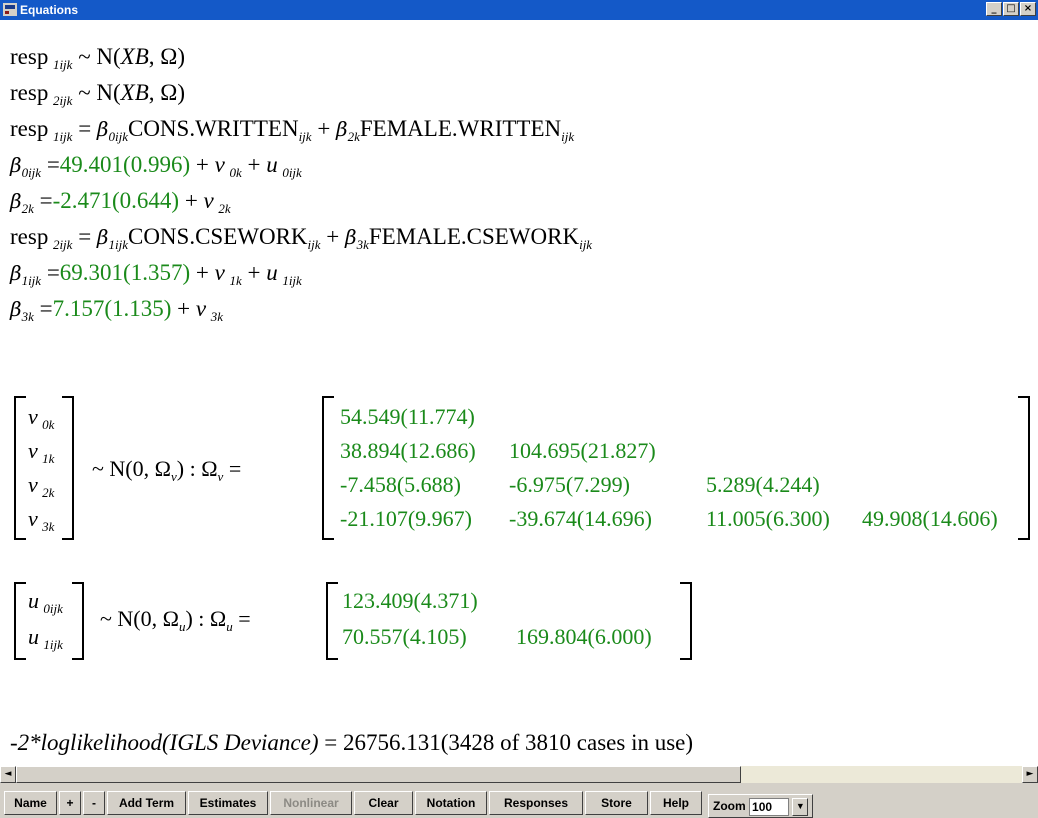 Image resolution: width=1038 pixels, height=818 pixels. What do you see at coordinates (569, 484) in the screenshot?
I see `omega-v-cell: -6.975(7.299)` at bounding box center [569, 484].